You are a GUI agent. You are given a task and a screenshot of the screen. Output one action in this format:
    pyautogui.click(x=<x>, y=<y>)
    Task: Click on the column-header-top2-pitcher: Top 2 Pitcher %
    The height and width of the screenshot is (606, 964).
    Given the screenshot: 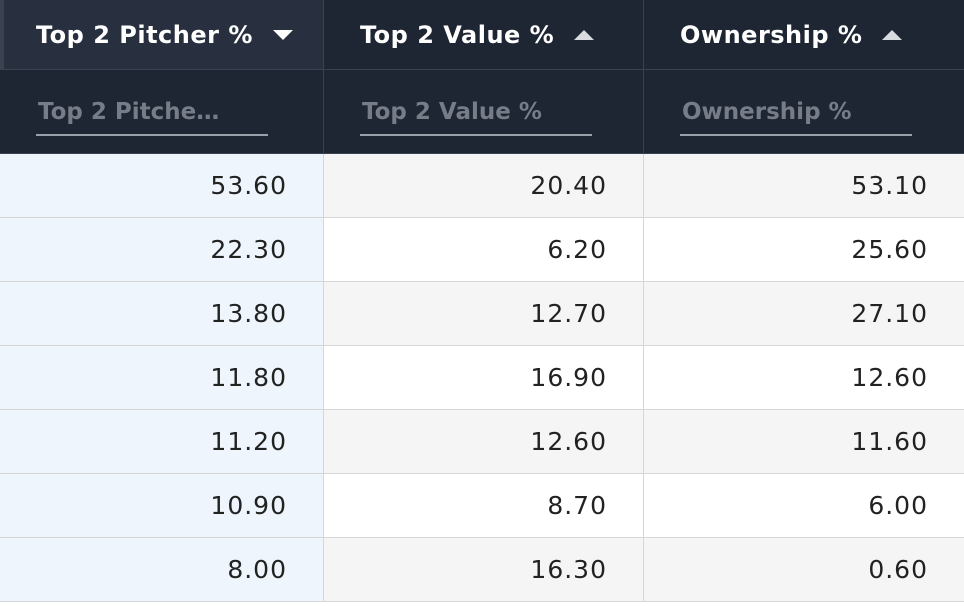 What is the action you would take?
    pyautogui.click(x=162, y=34)
    